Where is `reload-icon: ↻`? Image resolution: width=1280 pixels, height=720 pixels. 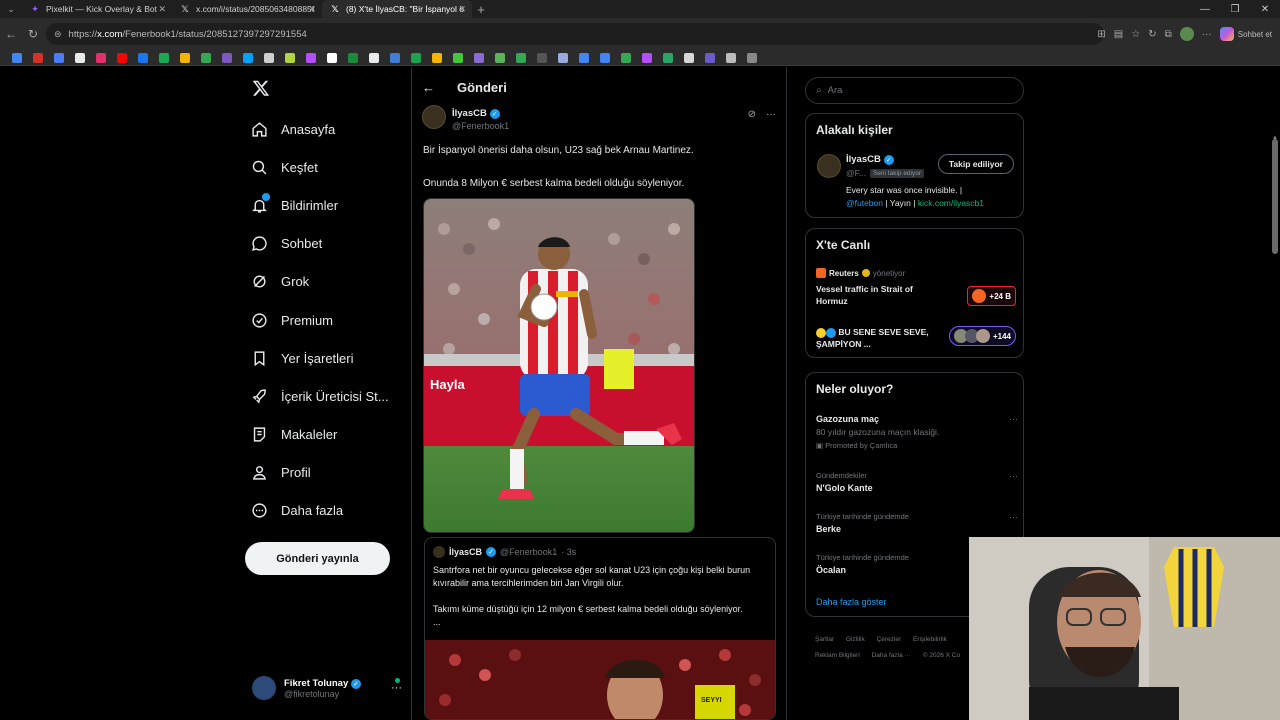 reload-icon: ↻ is located at coordinates (33, 34).